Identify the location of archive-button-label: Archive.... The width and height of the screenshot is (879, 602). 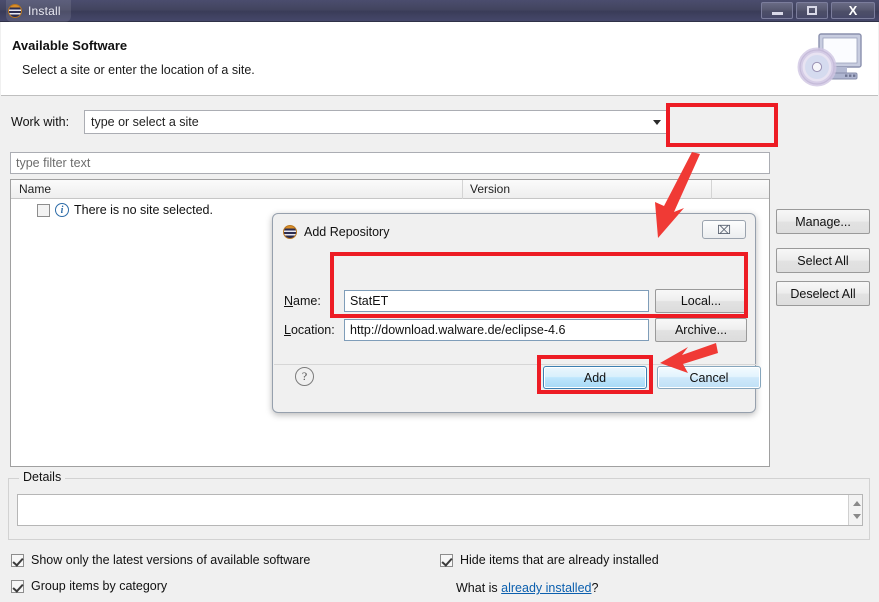
(701, 330).